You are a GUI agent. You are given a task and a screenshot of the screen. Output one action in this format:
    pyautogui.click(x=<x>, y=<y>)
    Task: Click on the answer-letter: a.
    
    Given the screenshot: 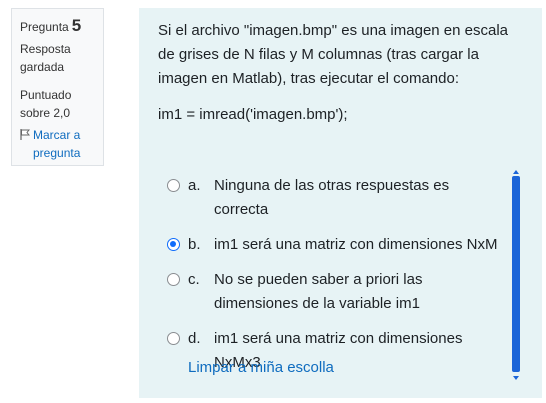 What is the action you would take?
    pyautogui.click(x=194, y=185)
    